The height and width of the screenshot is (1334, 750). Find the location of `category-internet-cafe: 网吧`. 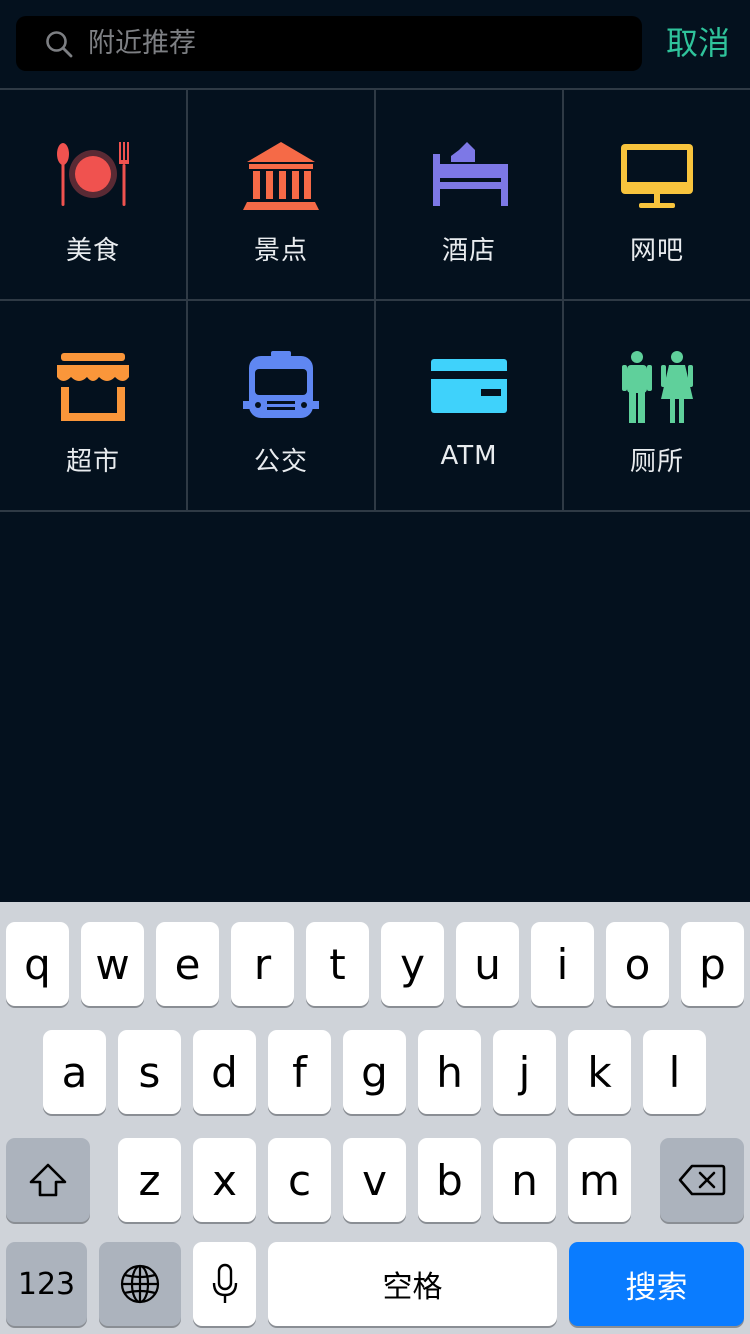

category-internet-cafe: 网吧 is located at coordinates (657, 194).